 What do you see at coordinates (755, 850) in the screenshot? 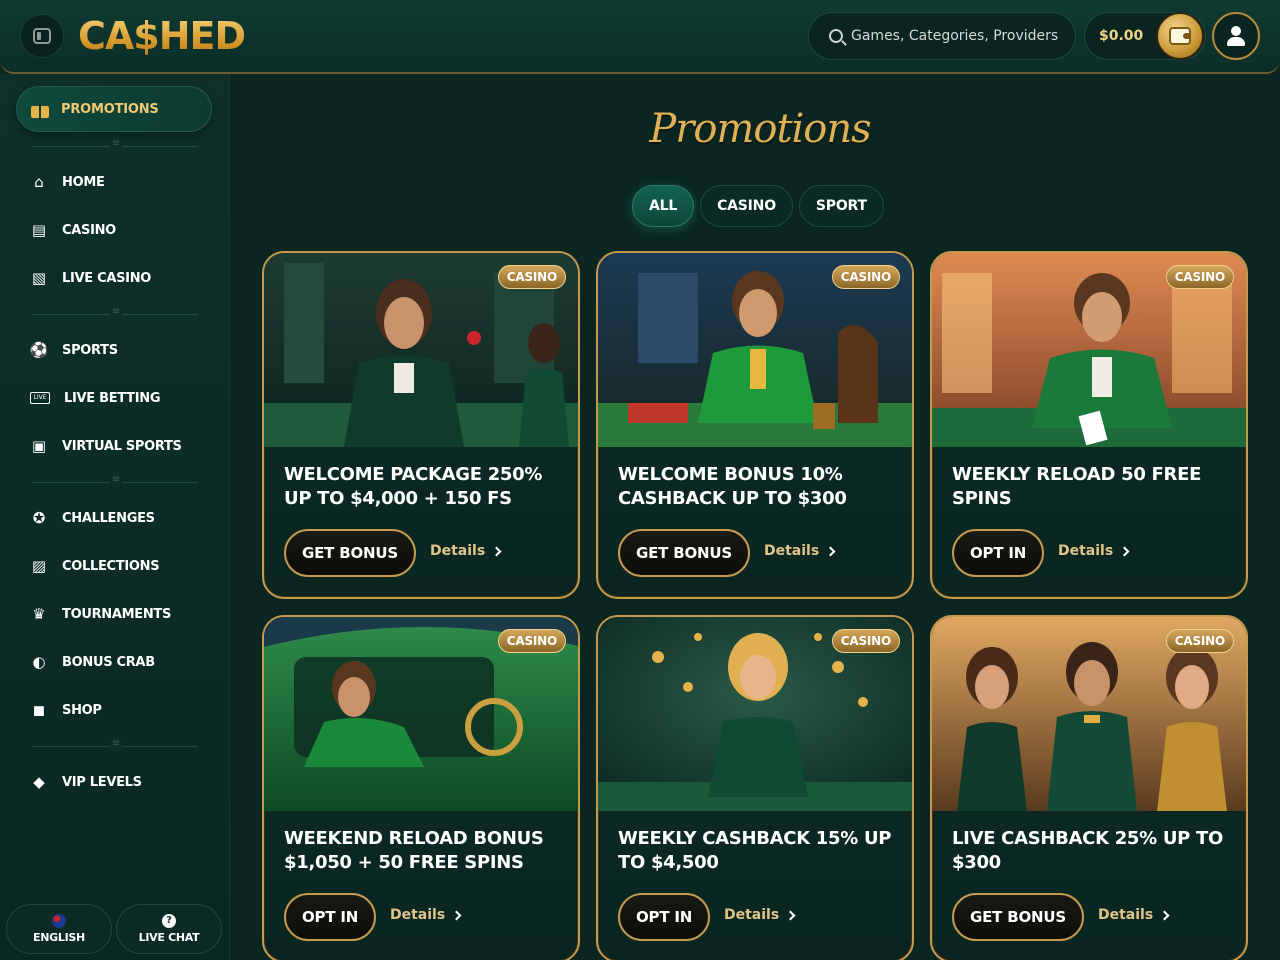
I see `promo-title: WEEKLY CASHBACK 15% UP TO $4,500` at bounding box center [755, 850].